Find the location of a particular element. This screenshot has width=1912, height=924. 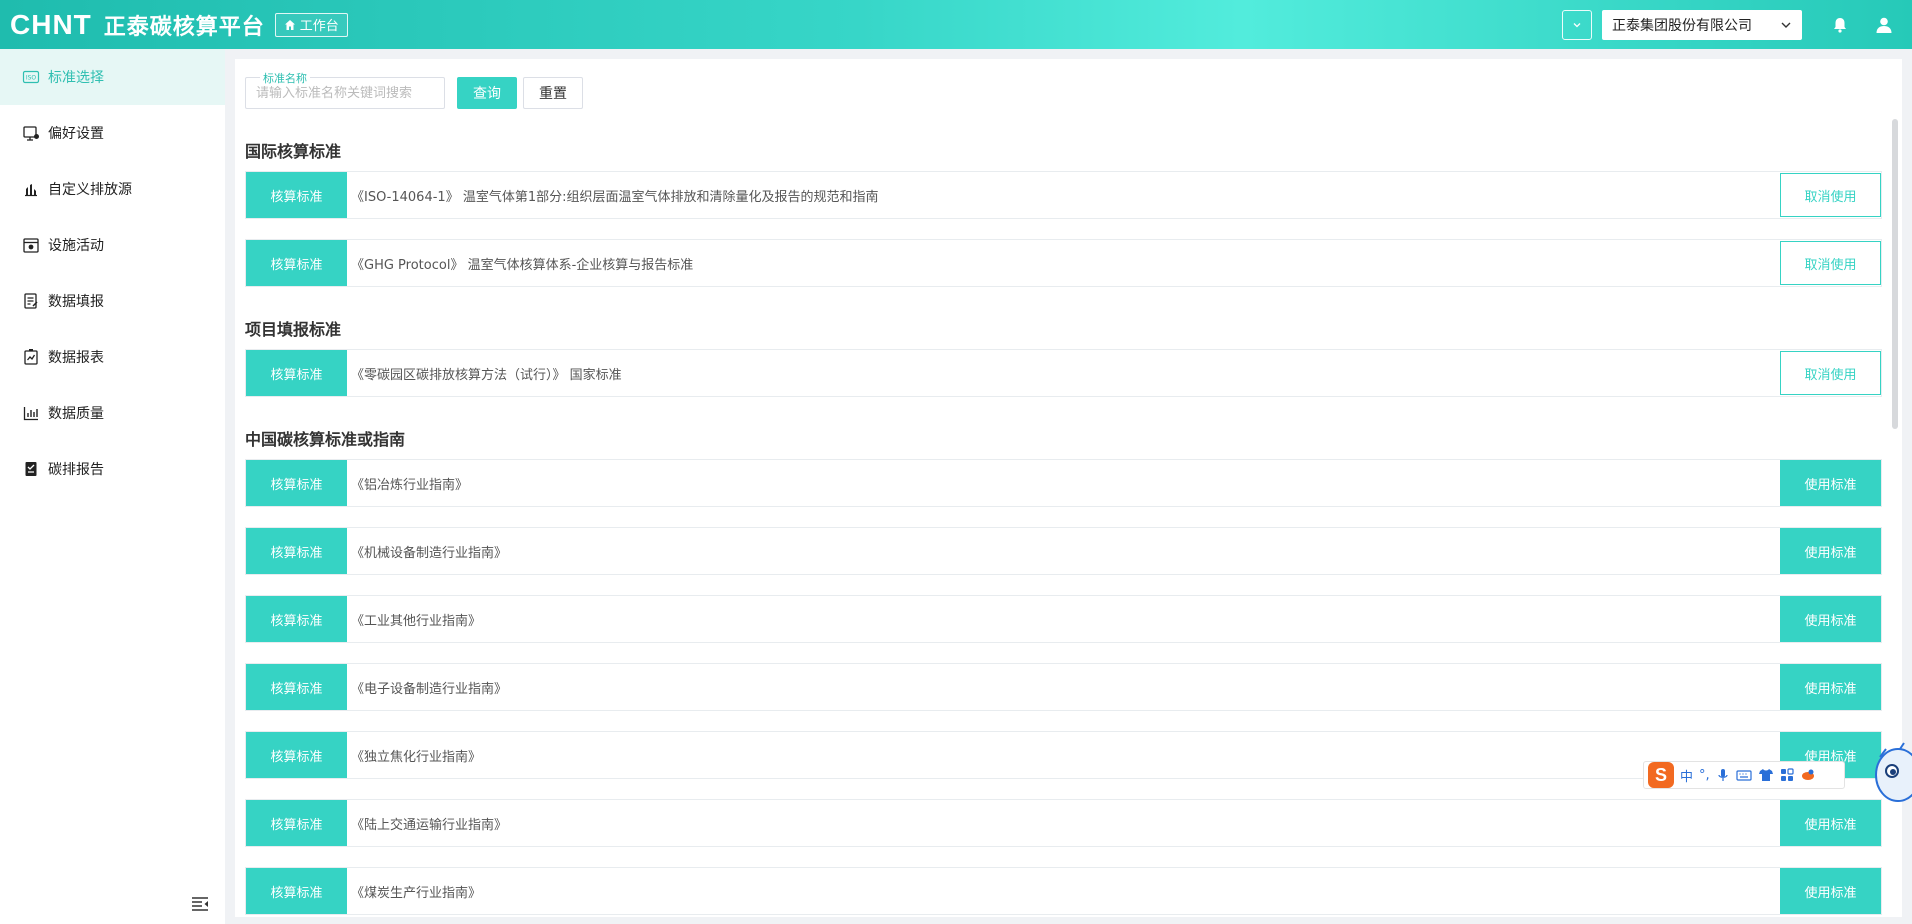

report-chart-icon is located at coordinates (31, 357).